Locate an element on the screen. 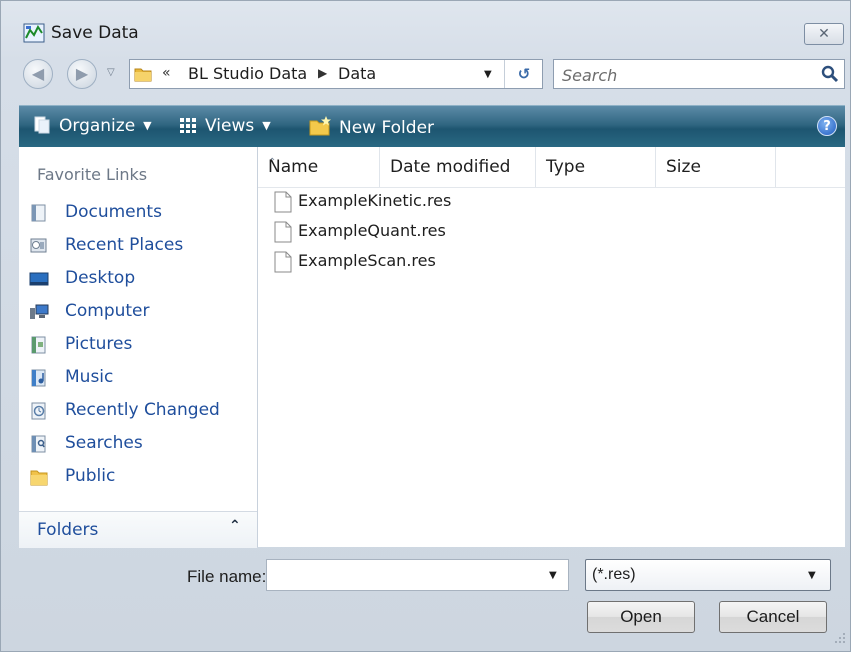  chevron-up-icon: ⌃ is located at coordinates (235, 526).